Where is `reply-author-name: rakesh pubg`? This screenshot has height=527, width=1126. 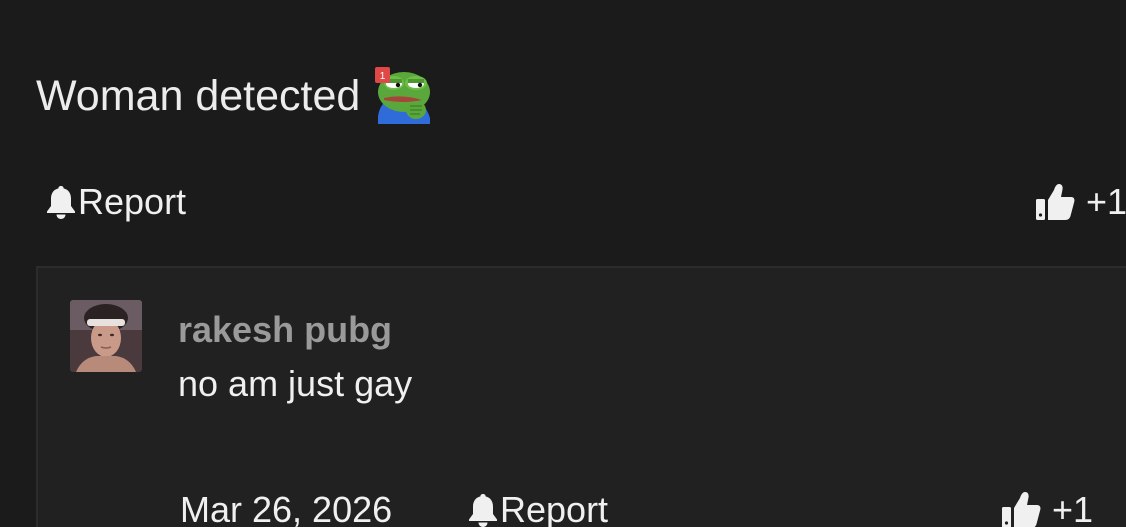 reply-author-name: rakesh pubg is located at coordinates (285, 330).